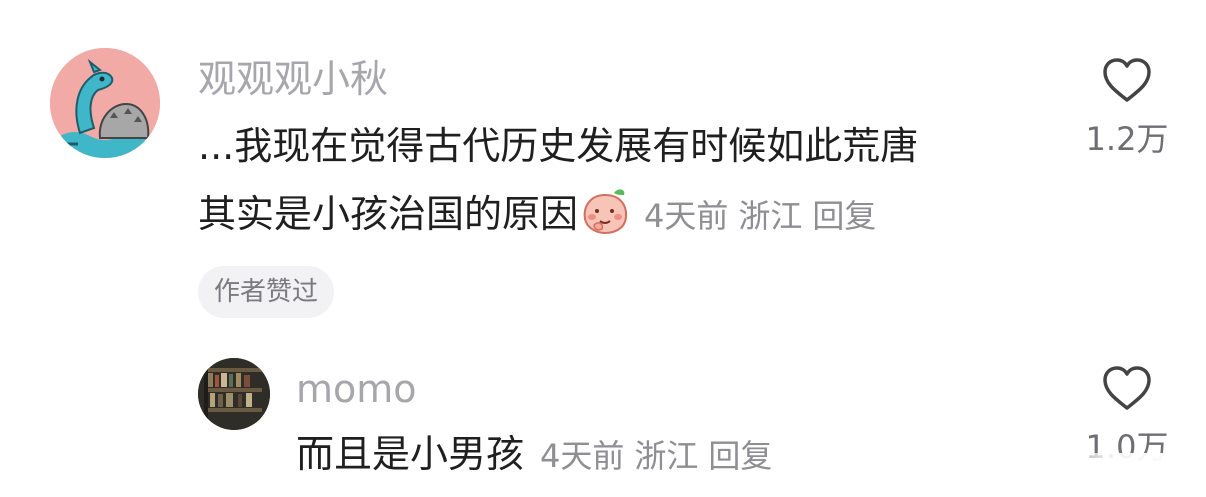 This screenshot has width=1206, height=497. I want to click on comment-username: 观观观小秋, so click(293, 79).